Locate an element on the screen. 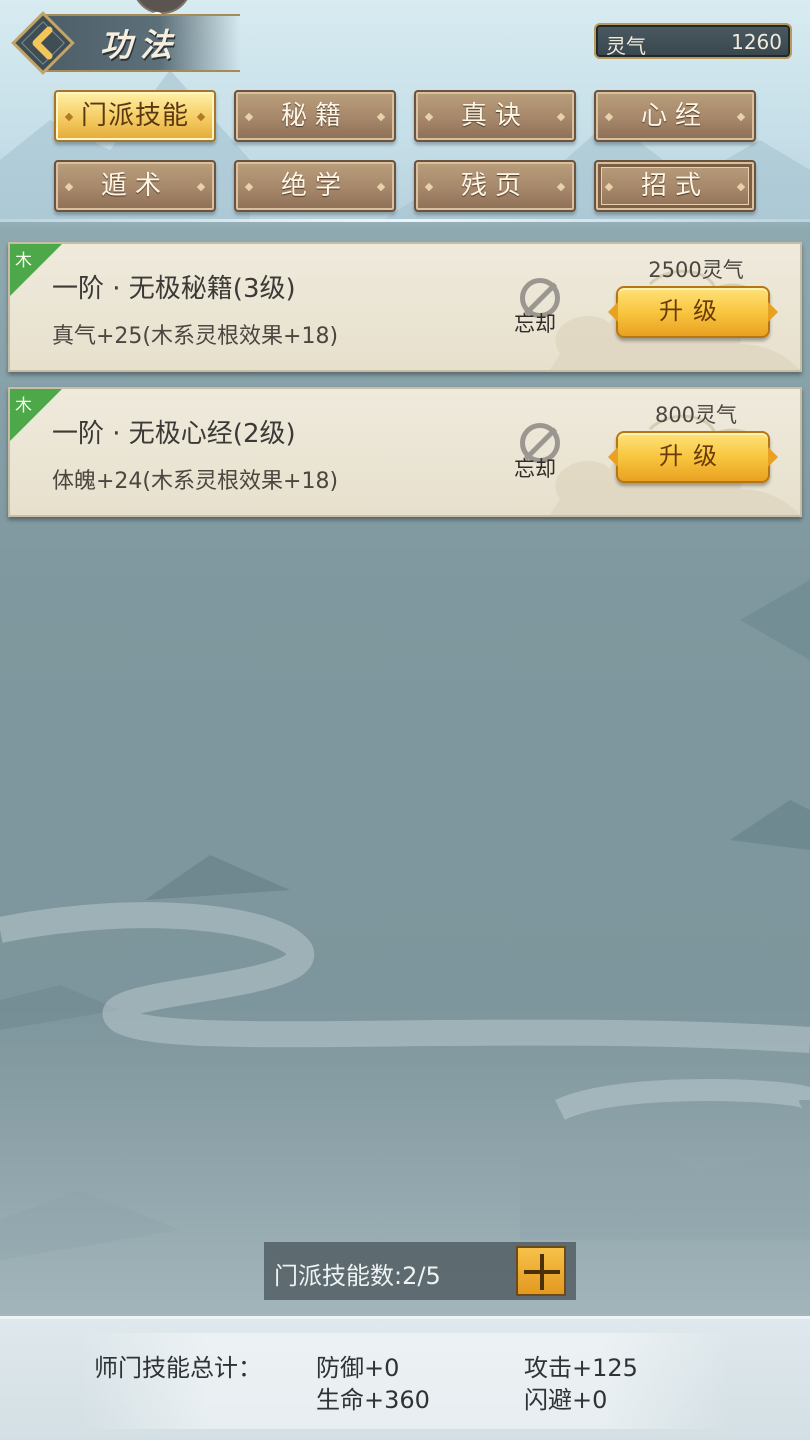  skill-description: 真气+25(木系灵根效果+18) is located at coordinates (195, 336).